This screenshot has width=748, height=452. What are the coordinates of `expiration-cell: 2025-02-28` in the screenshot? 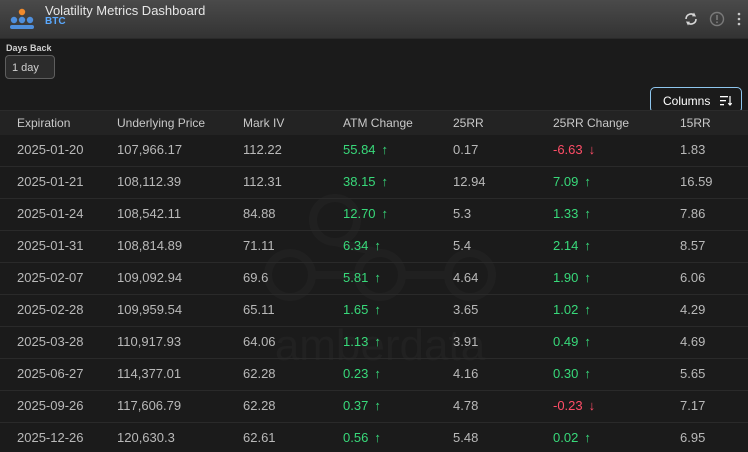 It's located at (50, 309).